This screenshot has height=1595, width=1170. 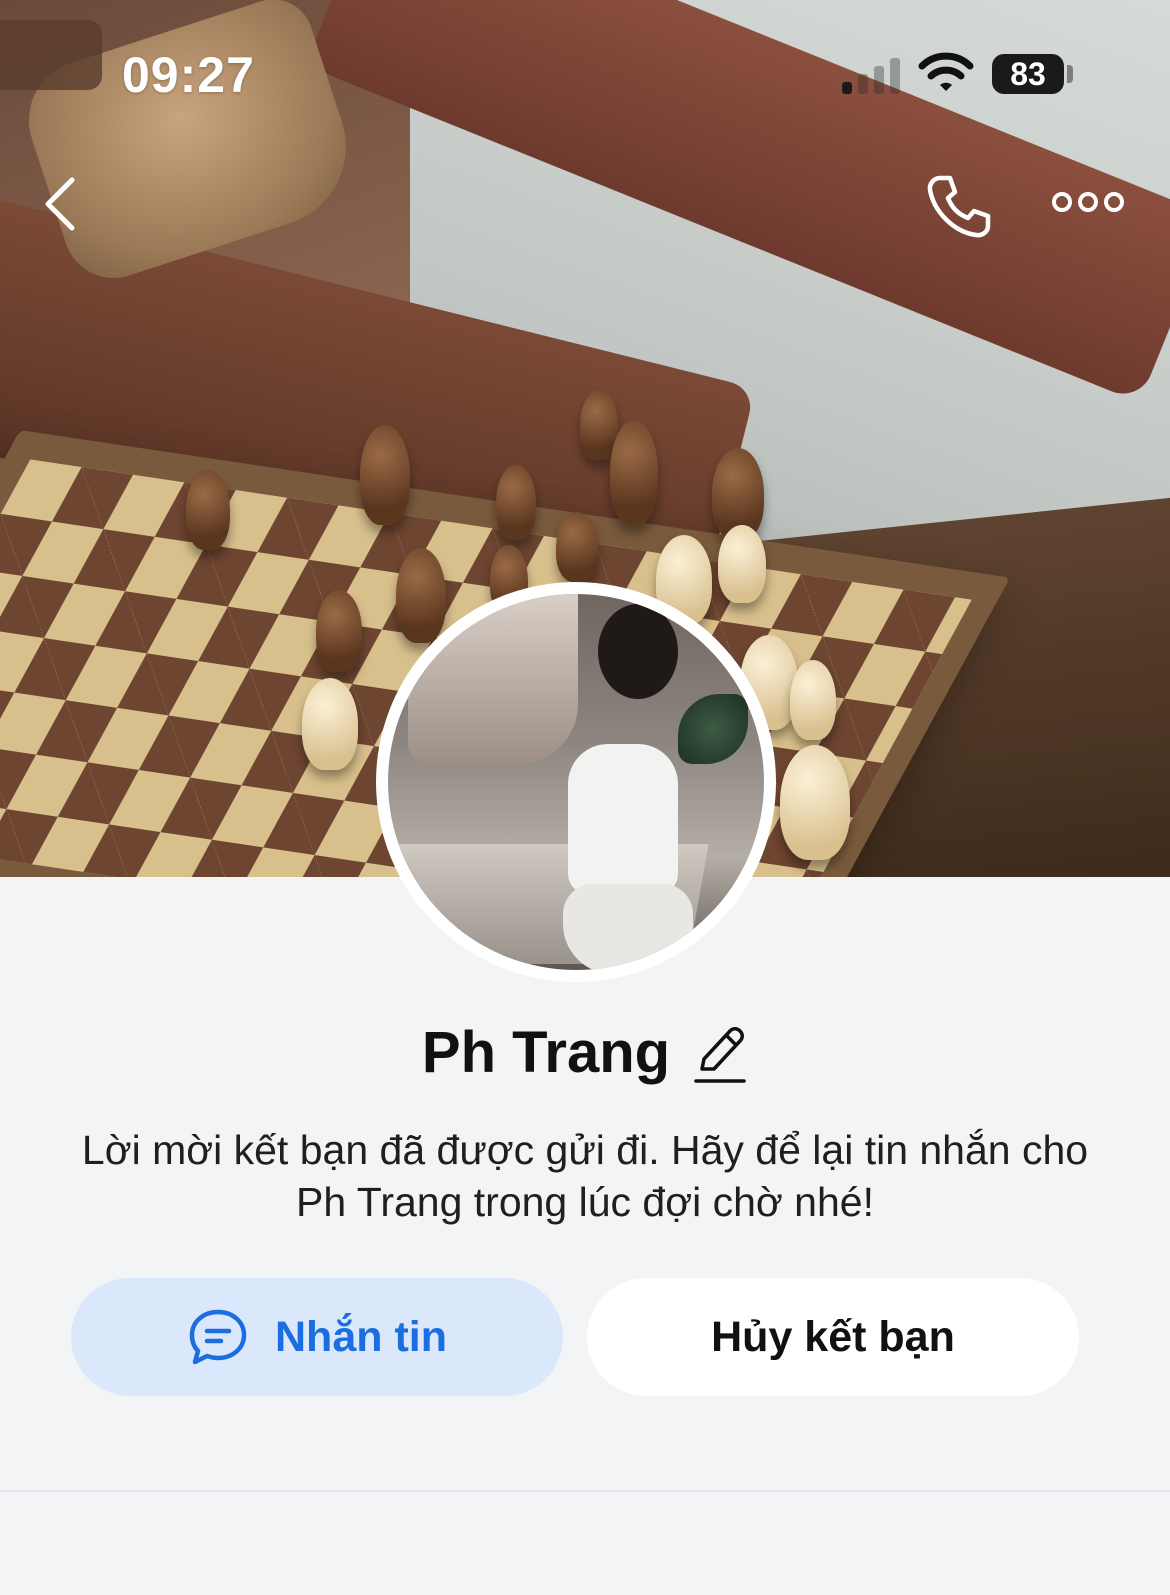 I want to click on more-icon, so click(x=1088, y=202).